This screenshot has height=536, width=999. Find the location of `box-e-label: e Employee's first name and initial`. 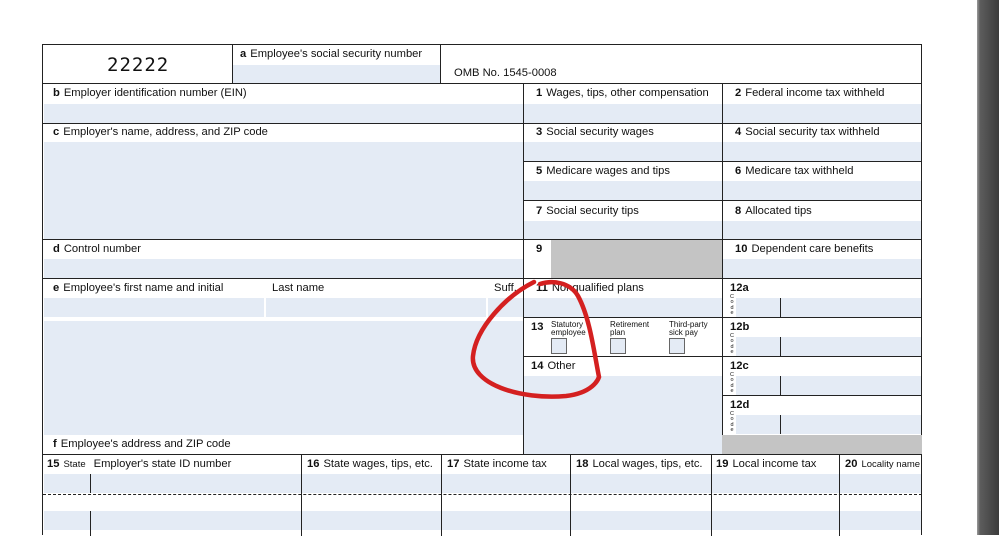

box-e-label: e Employee's first name and initial is located at coordinates (138, 288).